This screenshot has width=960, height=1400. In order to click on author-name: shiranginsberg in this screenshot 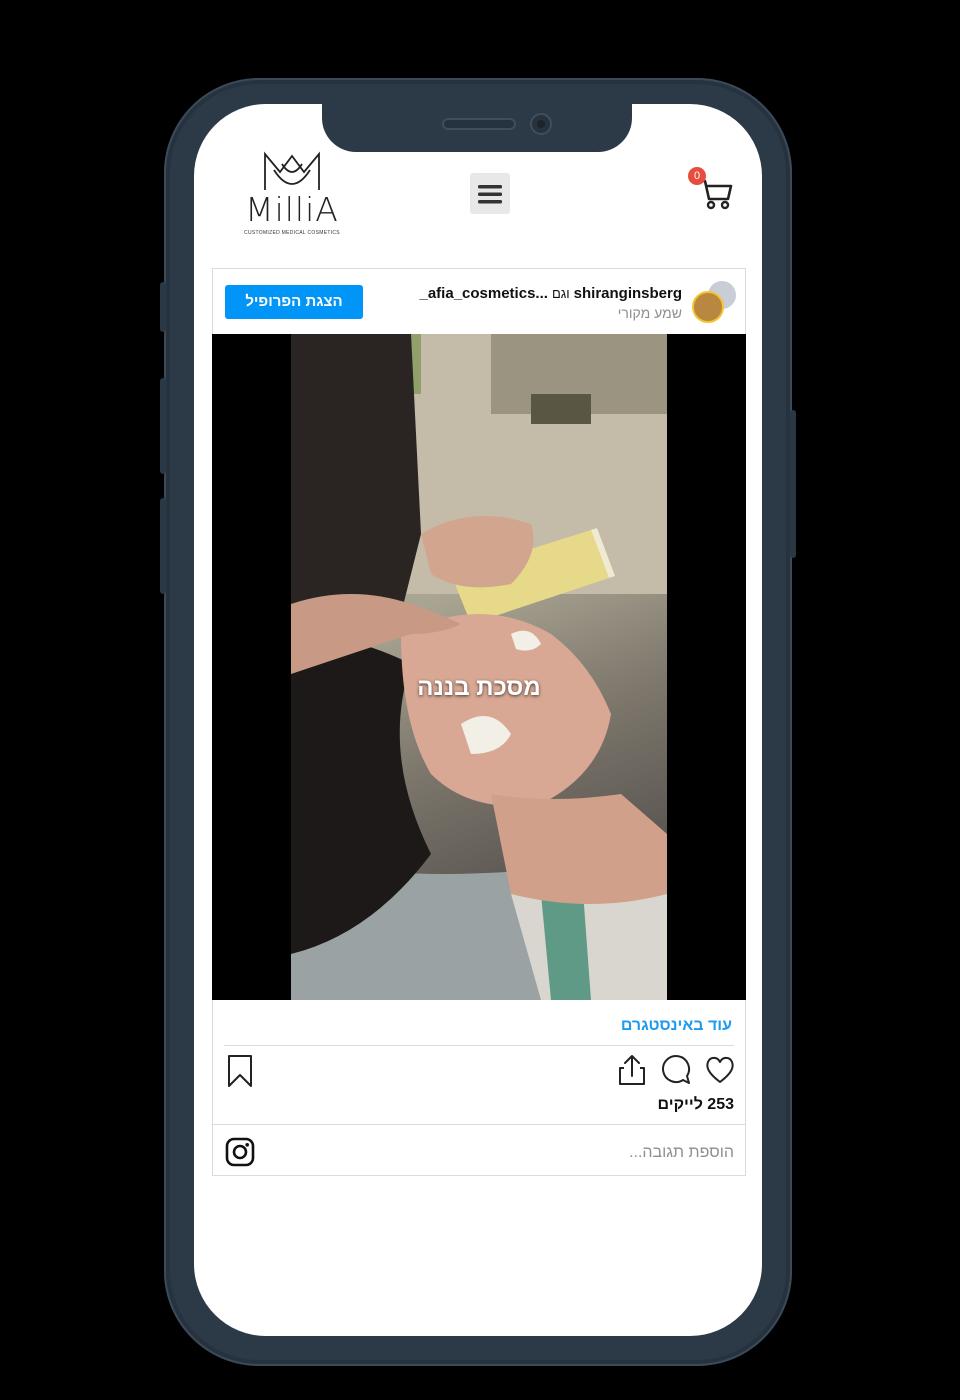, I will do `click(628, 293)`.